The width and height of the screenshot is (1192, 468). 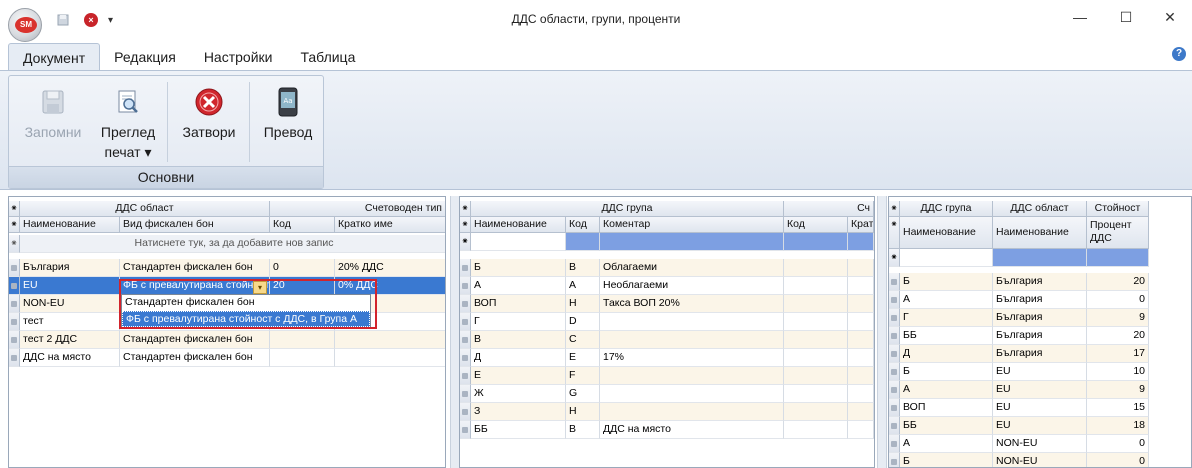 What do you see at coordinates (54, 57) in the screenshot?
I see `tab-document: Документ` at bounding box center [54, 57].